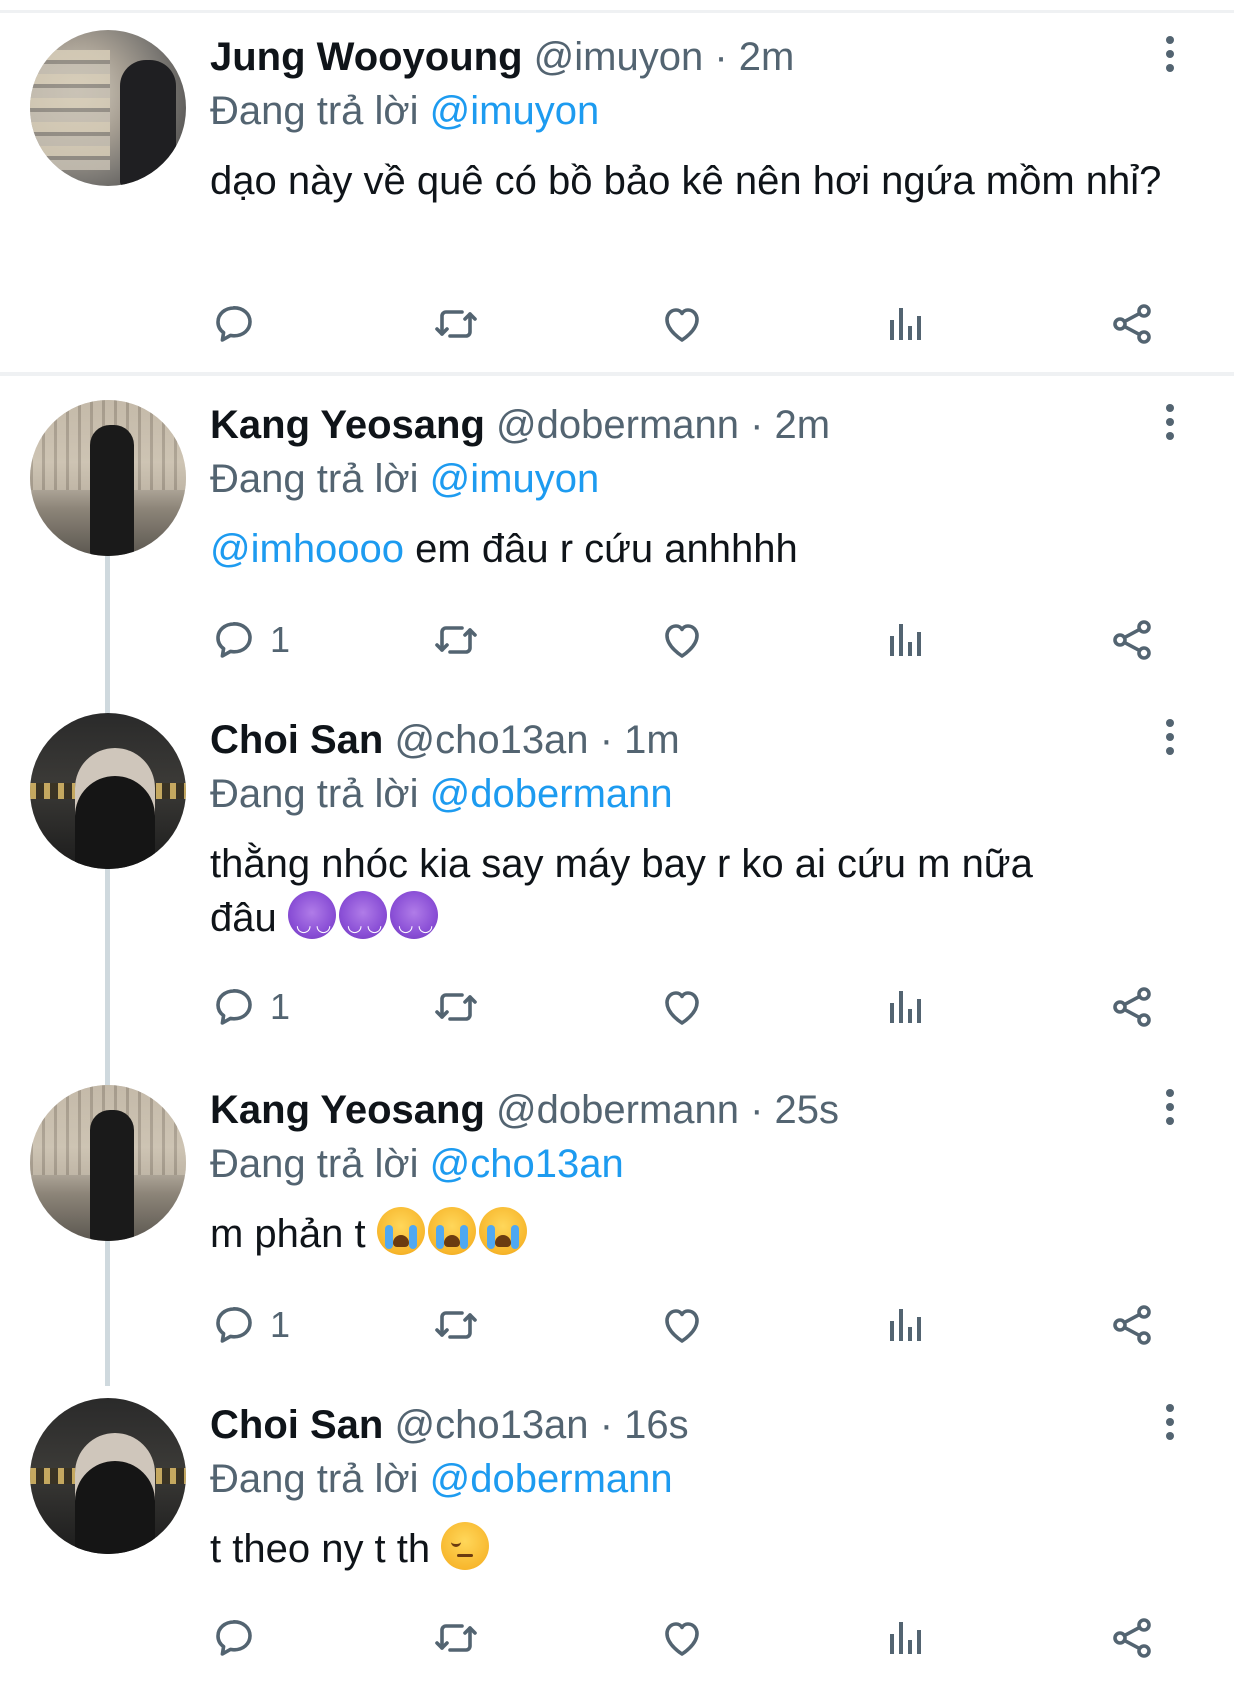 The width and height of the screenshot is (1234, 1688). What do you see at coordinates (640, 740) in the screenshot?
I see `timestamp: · 1m` at bounding box center [640, 740].